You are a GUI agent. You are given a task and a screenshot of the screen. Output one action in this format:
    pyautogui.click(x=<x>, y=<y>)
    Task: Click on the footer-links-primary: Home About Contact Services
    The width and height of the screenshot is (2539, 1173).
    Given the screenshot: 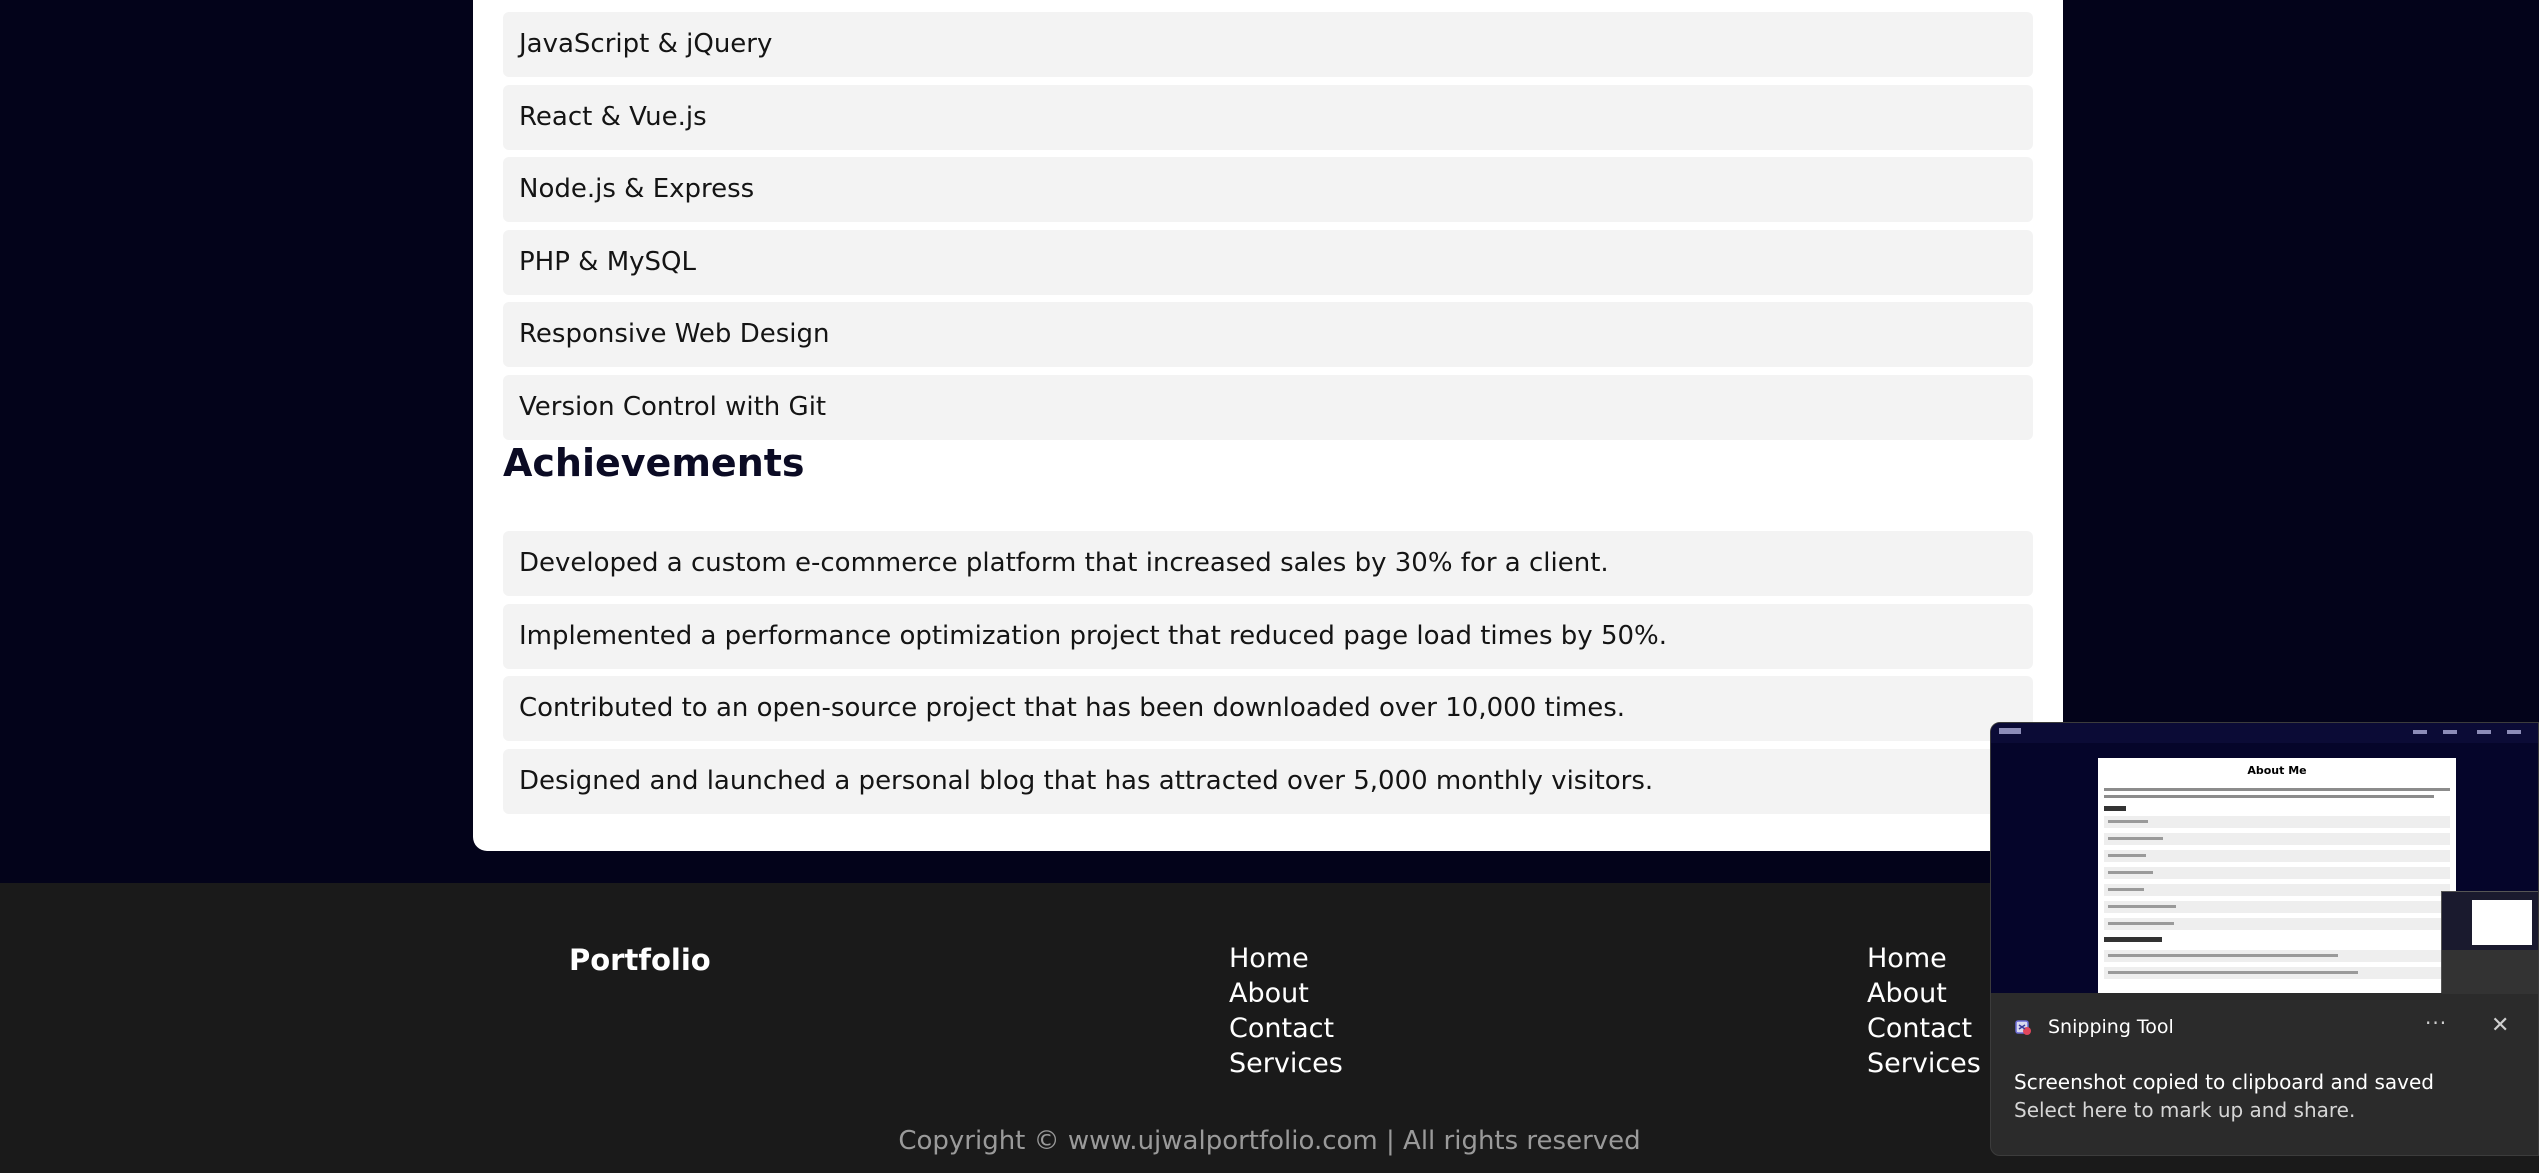 What is the action you would take?
    pyautogui.click(x=1286, y=1011)
    